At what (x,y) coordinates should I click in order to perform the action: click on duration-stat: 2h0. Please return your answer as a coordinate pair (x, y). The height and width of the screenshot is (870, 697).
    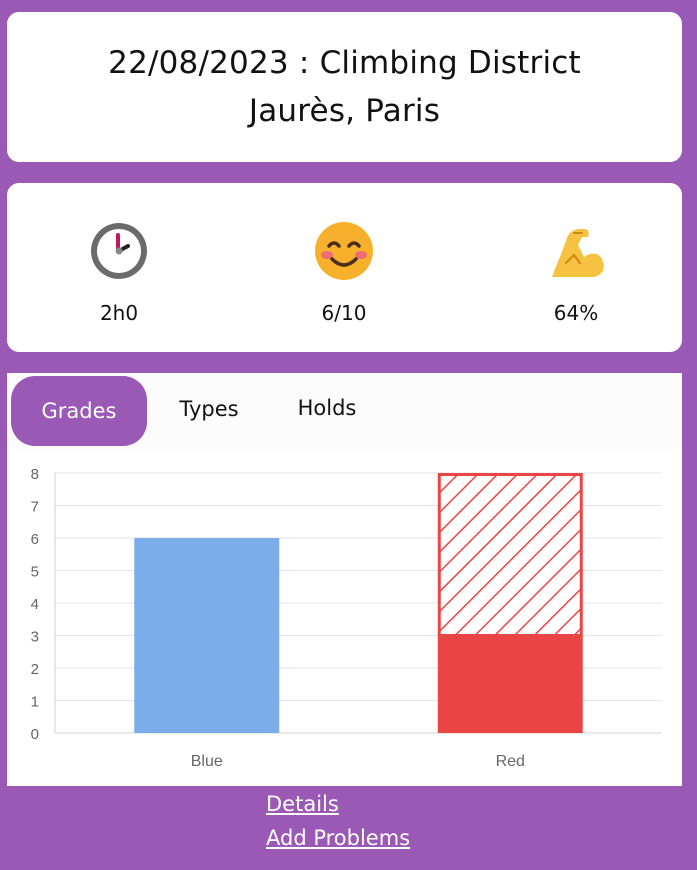
    Looking at the image, I should click on (119, 272).